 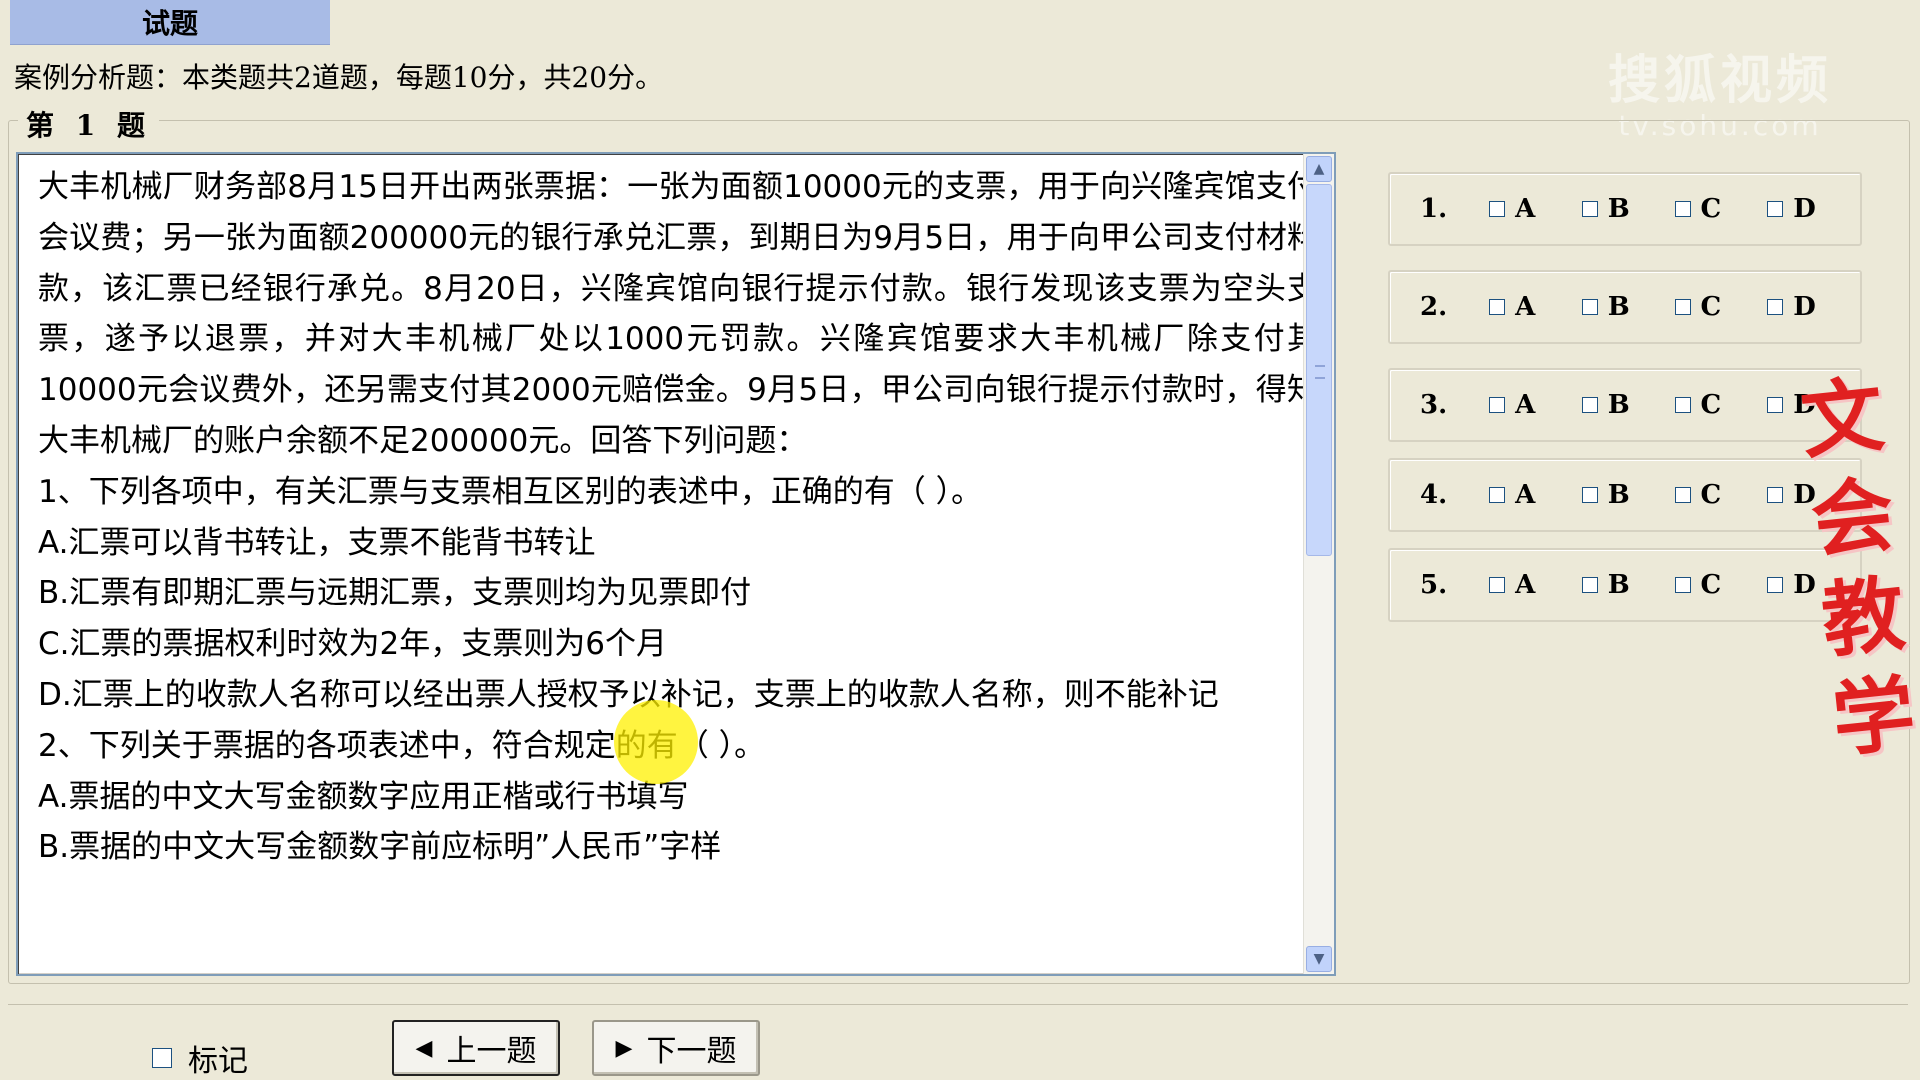 What do you see at coordinates (624, 1048) in the screenshot?
I see `triangle-right-icon: ▶` at bounding box center [624, 1048].